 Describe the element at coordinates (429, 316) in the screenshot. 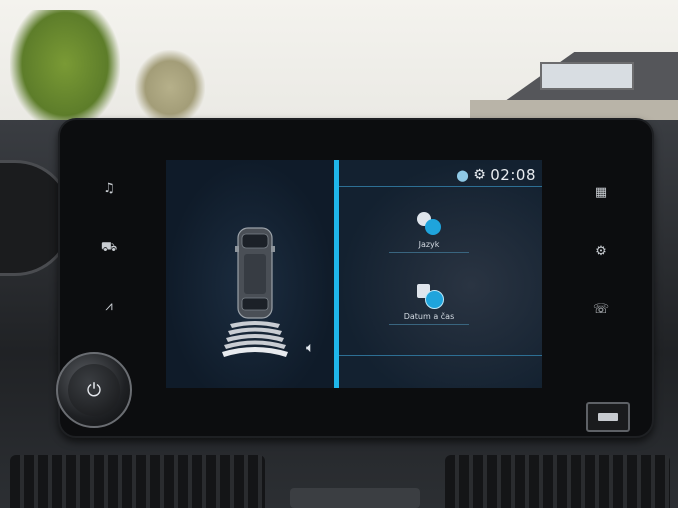

I see `settings-item-label: Datum a čas` at that location.